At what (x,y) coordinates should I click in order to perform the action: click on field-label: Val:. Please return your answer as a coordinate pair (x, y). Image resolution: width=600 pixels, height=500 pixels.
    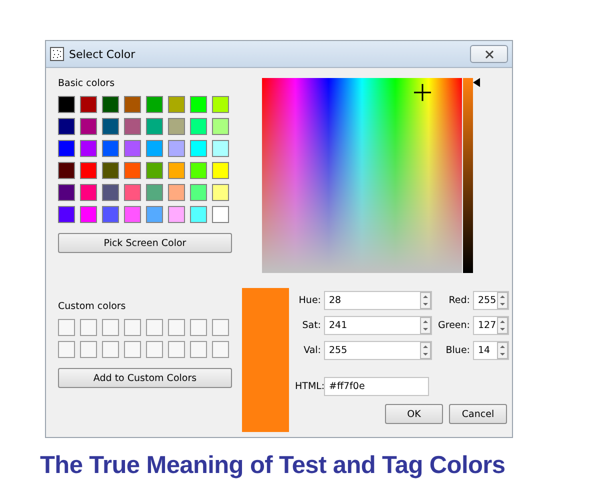
    Looking at the image, I should click on (311, 350).